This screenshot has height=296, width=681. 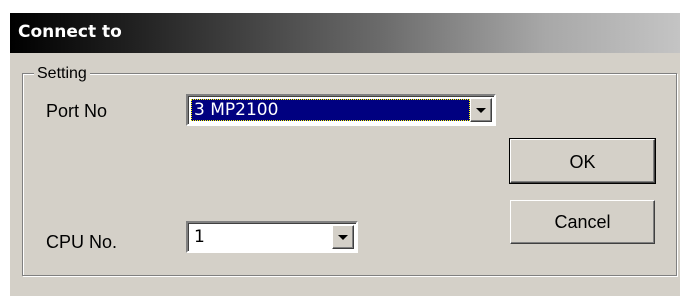 I want to click on port-no-dropdown-button, so click(x=481, y=110).